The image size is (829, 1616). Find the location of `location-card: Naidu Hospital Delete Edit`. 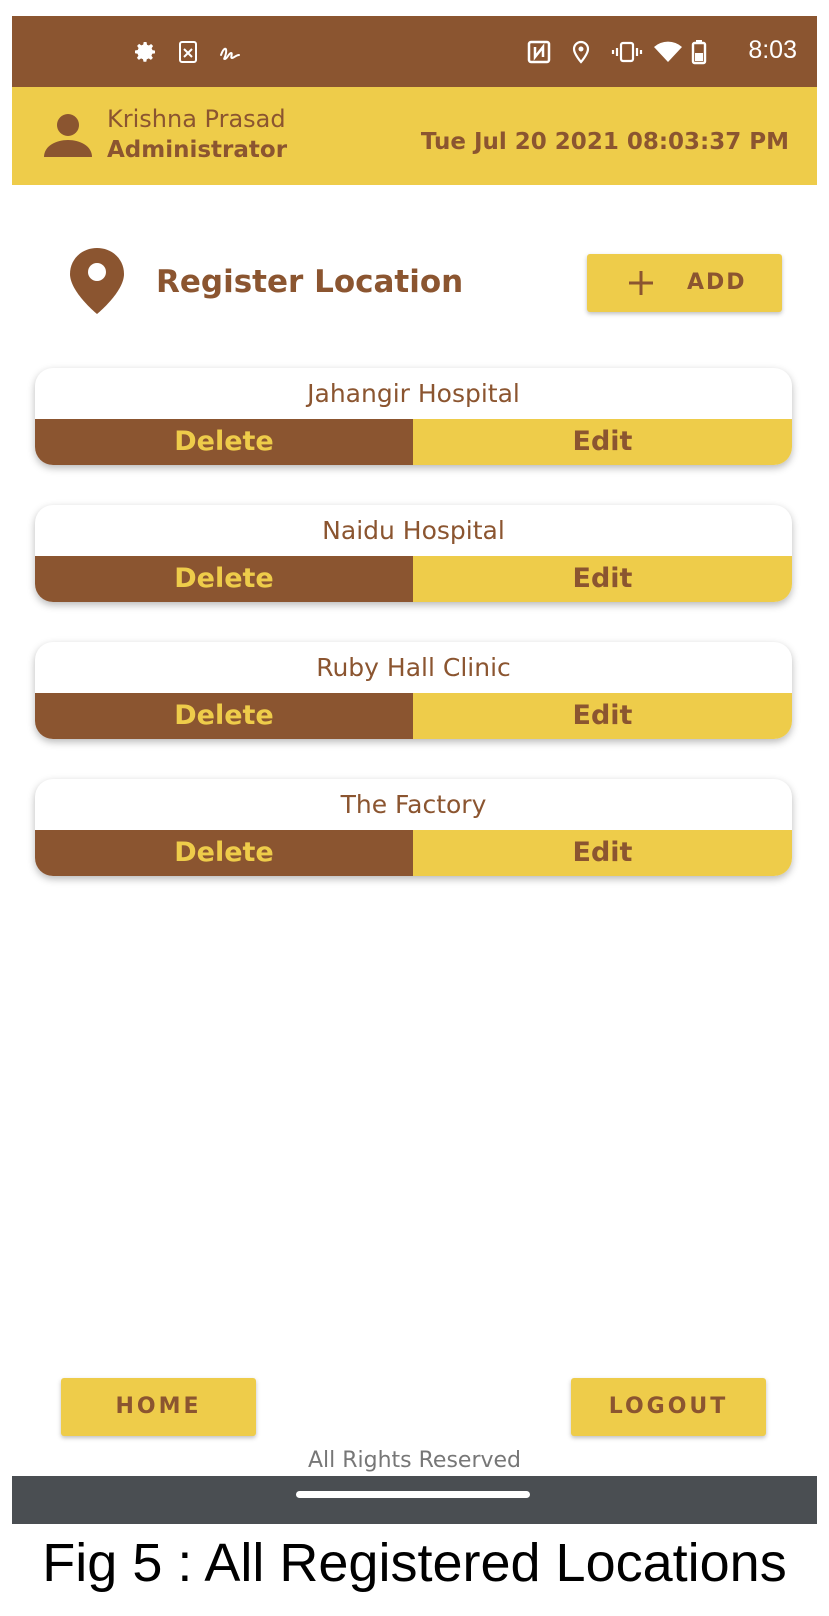

location-card: Naidu Hospital Delete Edit is located at coordinates (413, 553).